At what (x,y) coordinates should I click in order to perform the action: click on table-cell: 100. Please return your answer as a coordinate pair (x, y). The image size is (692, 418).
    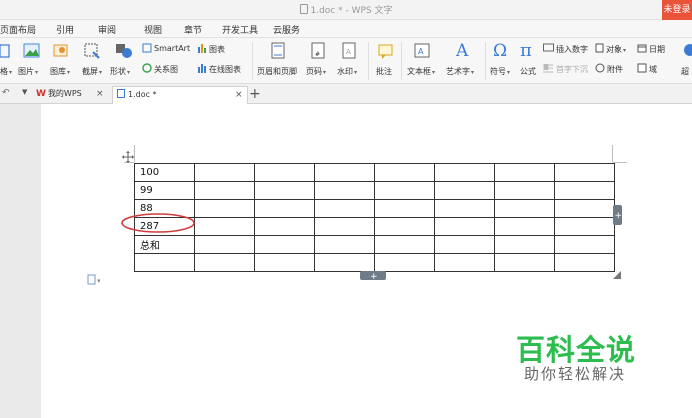
    Looking at the image, I should click on (164, 172).